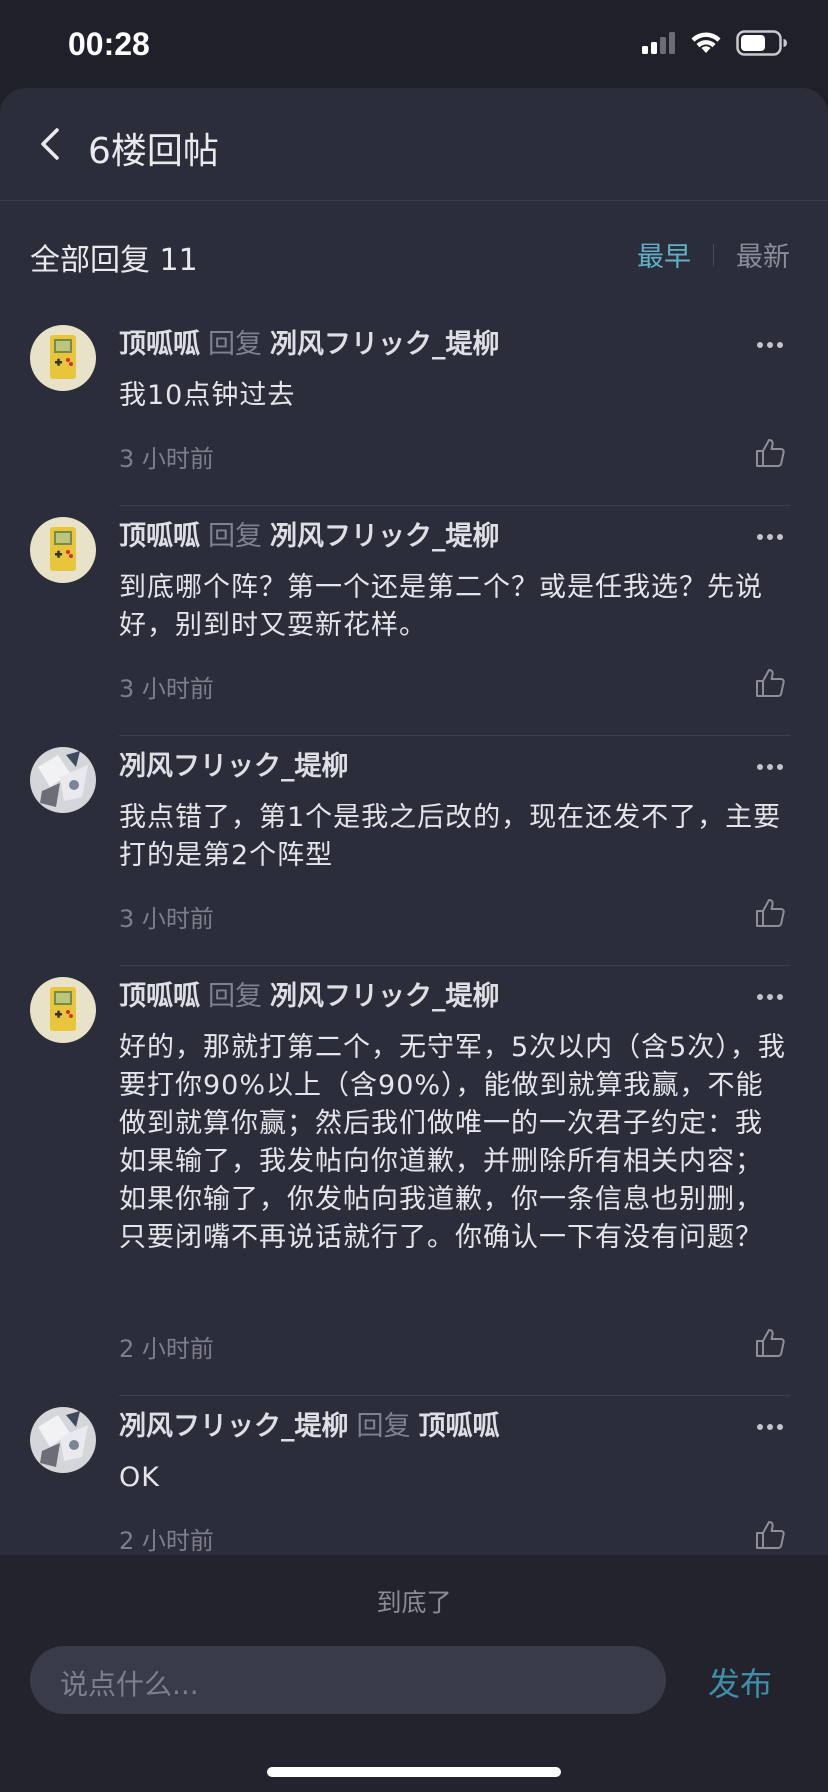  I want to click on back-button, so click(50, 144).